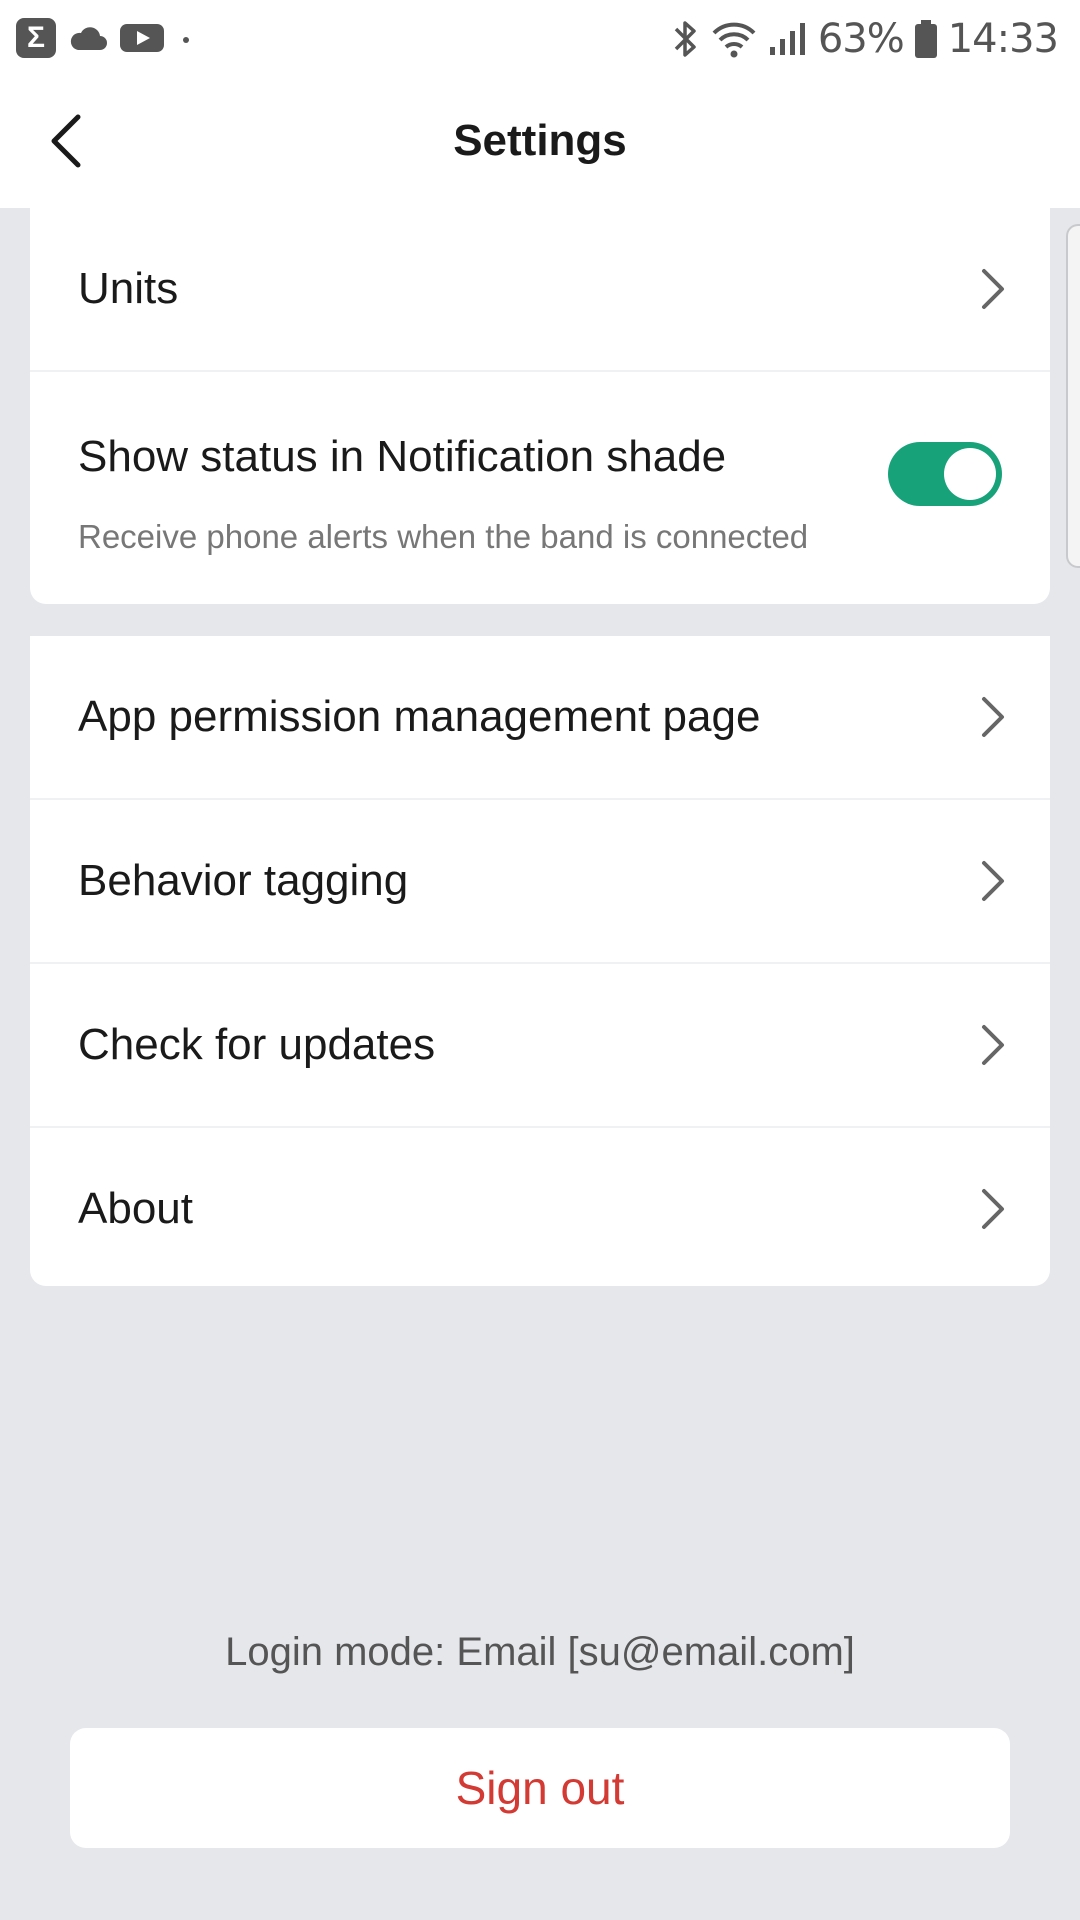  I want to click on status-time: 14:33, so click(1003, 39).